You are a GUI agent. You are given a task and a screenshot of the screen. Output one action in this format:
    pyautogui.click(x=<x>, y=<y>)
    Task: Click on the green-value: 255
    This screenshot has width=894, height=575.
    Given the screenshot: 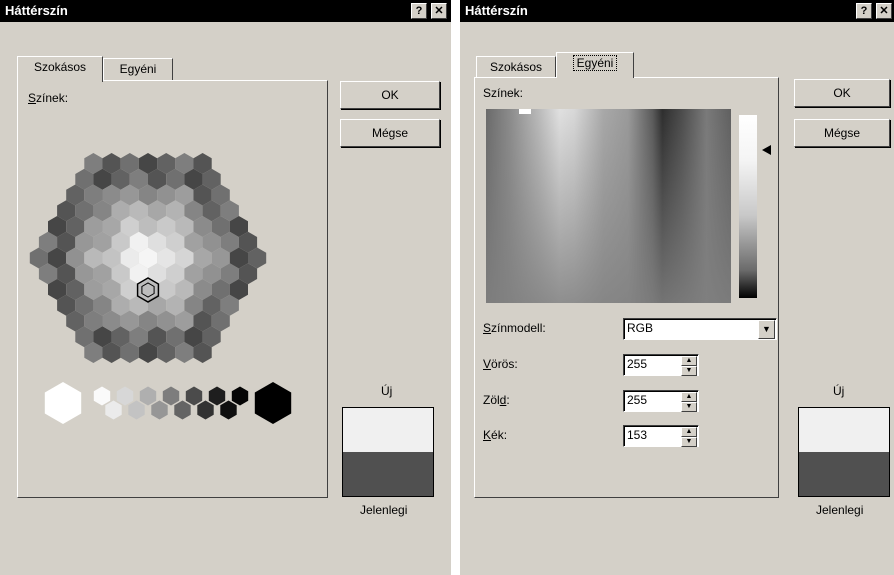 What is the action you would take?
    pyautogui.click(x=637, y=400)
    